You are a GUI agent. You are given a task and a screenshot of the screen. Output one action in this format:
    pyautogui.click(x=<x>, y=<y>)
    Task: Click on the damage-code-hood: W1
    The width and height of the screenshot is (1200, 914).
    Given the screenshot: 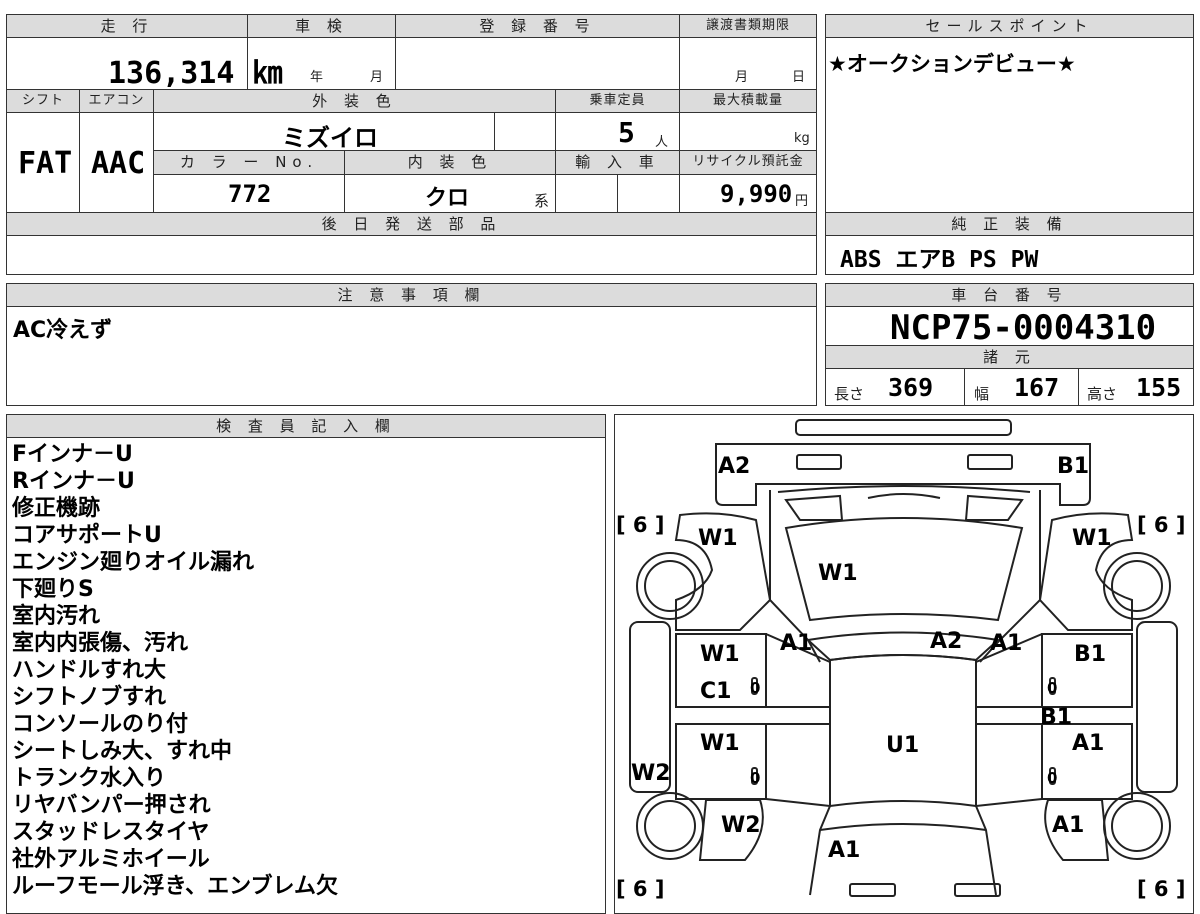 What is the action you would take?
    pyautogui.click(x=838, y=573)
    